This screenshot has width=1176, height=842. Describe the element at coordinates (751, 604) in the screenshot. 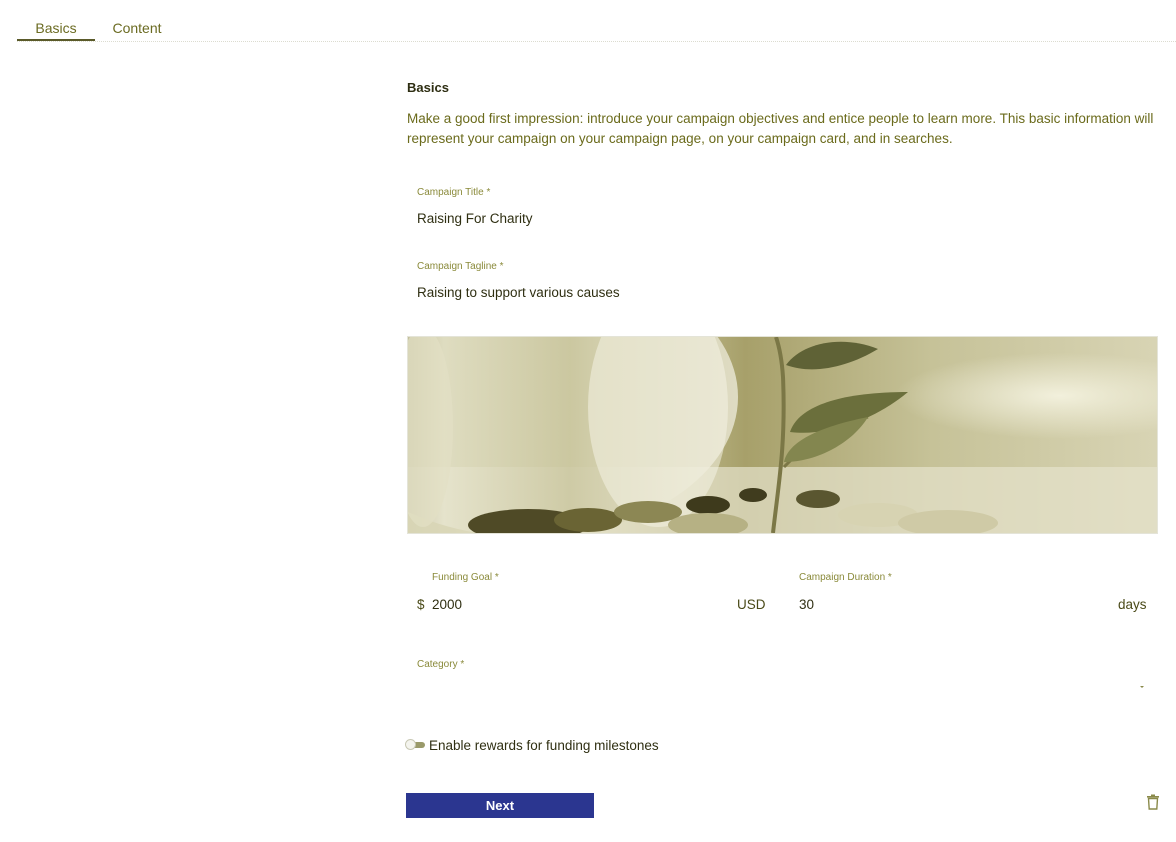

I see `currency-unit: USD` at that location.